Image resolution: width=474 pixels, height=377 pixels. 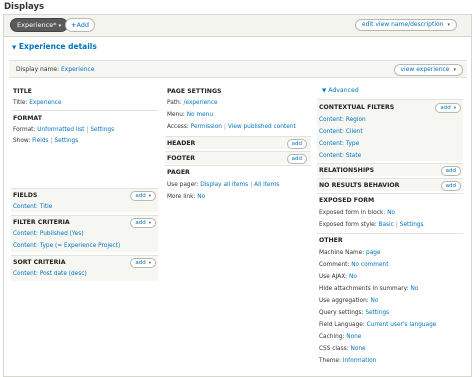 I want to click on other-label: CSS class:, so click(x=334, y=349).